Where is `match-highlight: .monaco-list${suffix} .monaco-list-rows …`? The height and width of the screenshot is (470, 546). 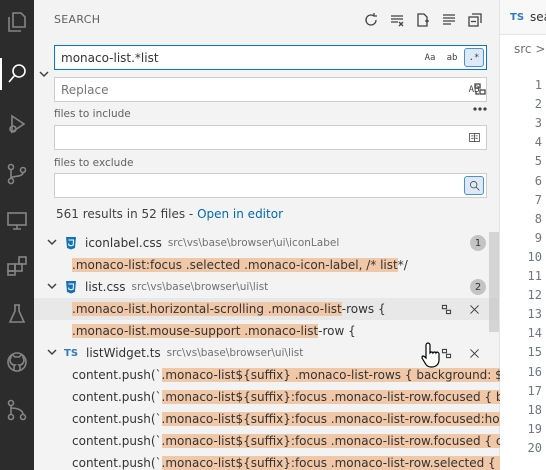 match-highlight: .monaco-list${suffix} .monaco-list-rows … is located at coordinates (330, 375).